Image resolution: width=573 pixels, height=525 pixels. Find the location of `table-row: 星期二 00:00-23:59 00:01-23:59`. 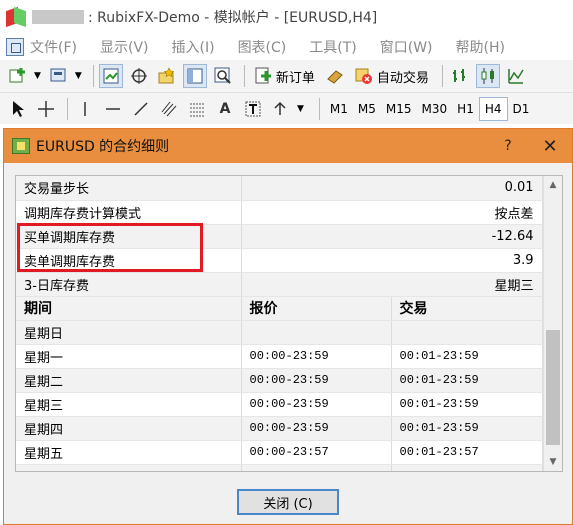

table-row: 星期二 00:00-23:59 00:01-23:59 is located at coordinates (279, 380).